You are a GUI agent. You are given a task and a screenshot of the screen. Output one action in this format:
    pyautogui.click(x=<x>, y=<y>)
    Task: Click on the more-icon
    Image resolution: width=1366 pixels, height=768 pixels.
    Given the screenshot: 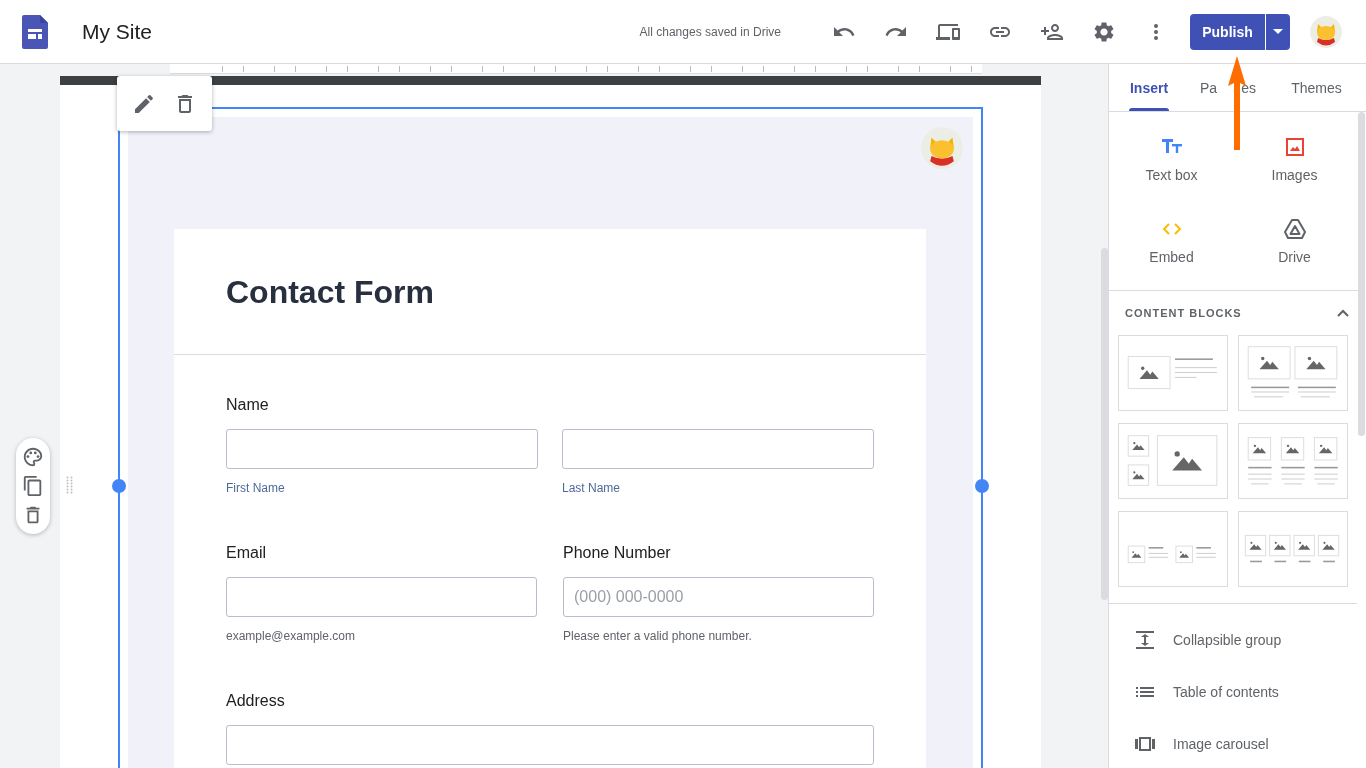 What is the action you would take?
    pyautogui.click(x=1156, y=31)
    